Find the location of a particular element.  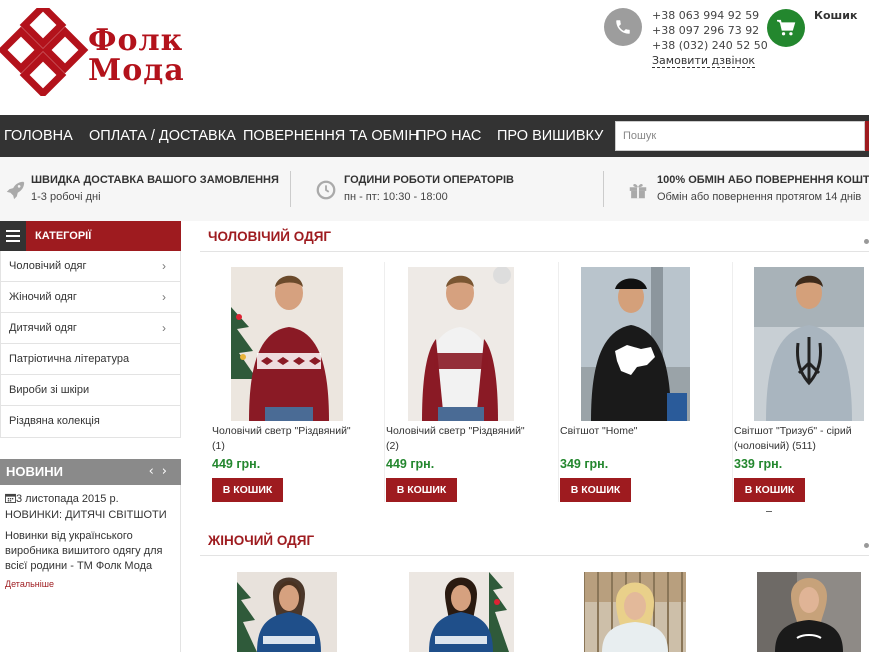

site-logo: Фолк Мода is located at coordinates (95, 50).